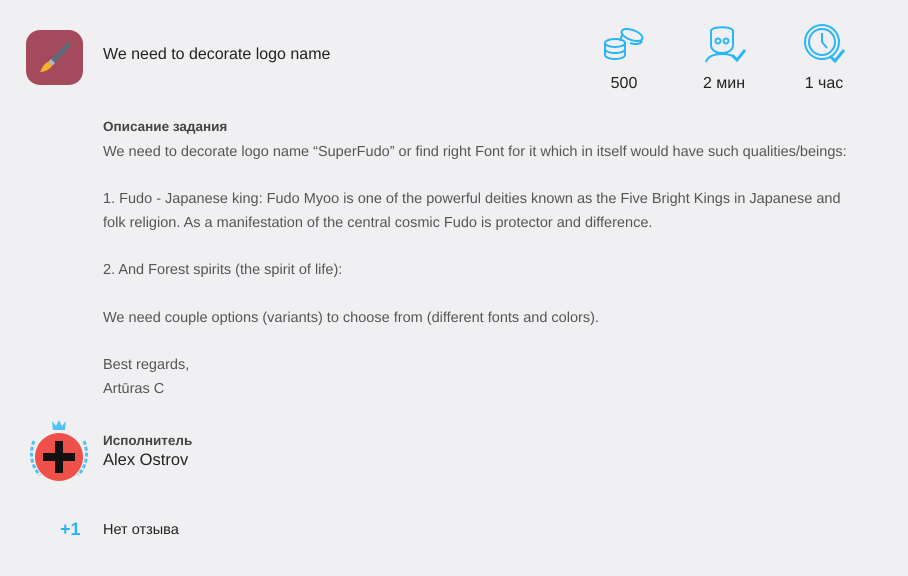  What do you see at coordinates (351, 318) in the screenshot?
I see `description-paragraph: We need couple options (variants) to choose from (different fonts and colors).` at bounding box center [351, 318].